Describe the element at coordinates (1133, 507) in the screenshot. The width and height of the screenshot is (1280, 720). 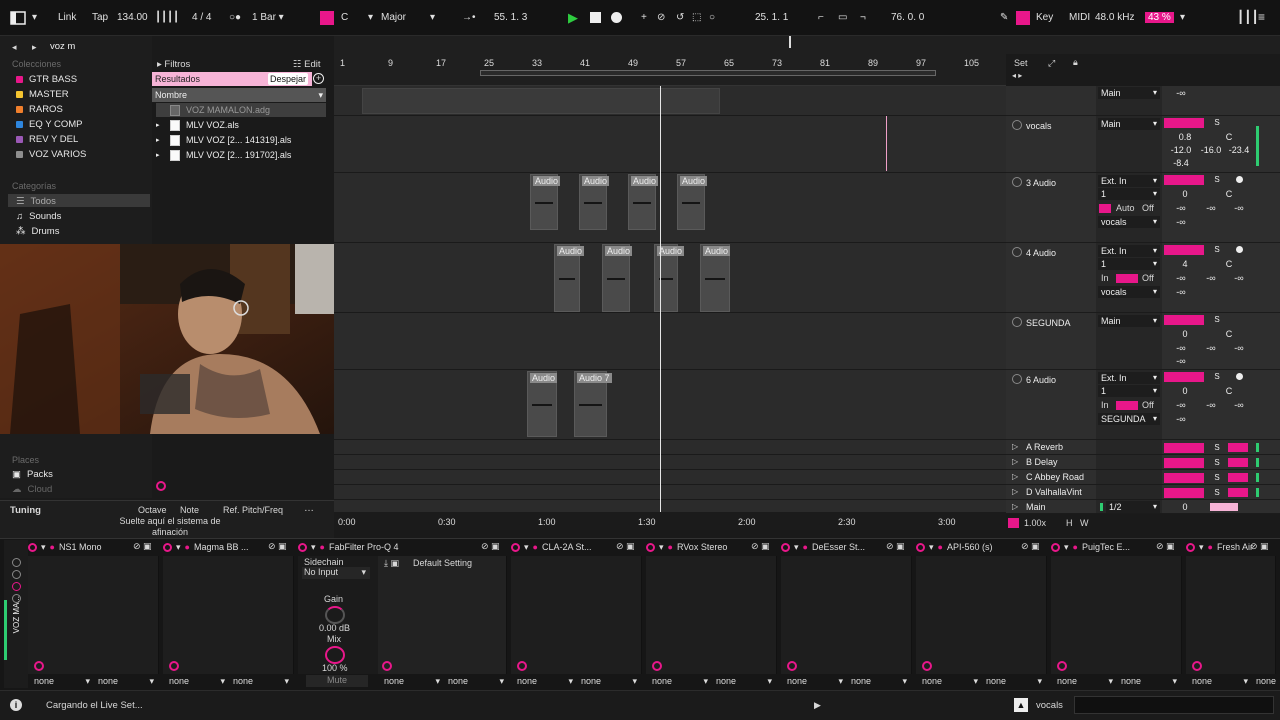
I see `output-select: 1/2` at that location.